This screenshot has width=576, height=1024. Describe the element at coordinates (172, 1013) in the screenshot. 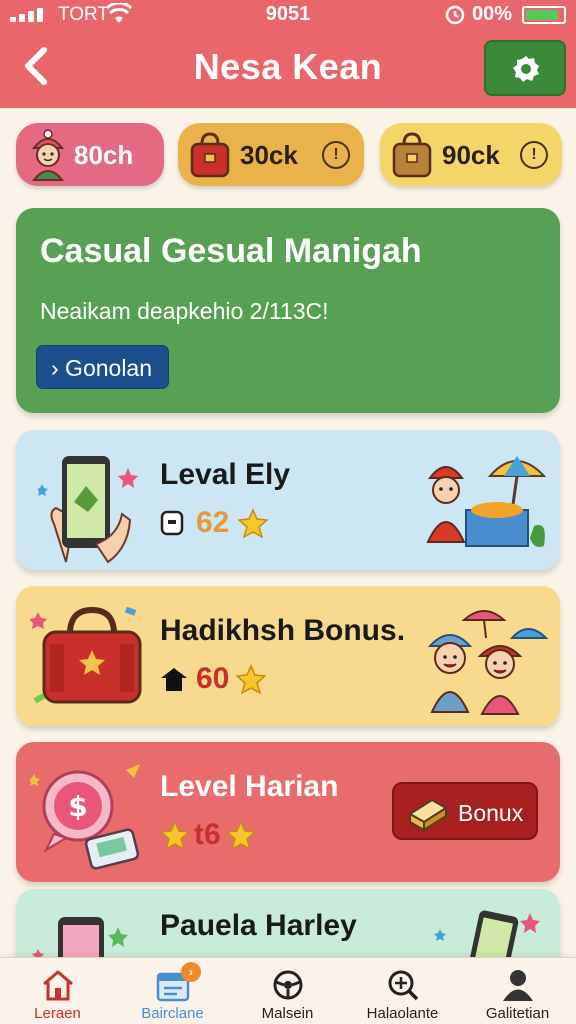

I see `nav-label: Bairclane` at that location.